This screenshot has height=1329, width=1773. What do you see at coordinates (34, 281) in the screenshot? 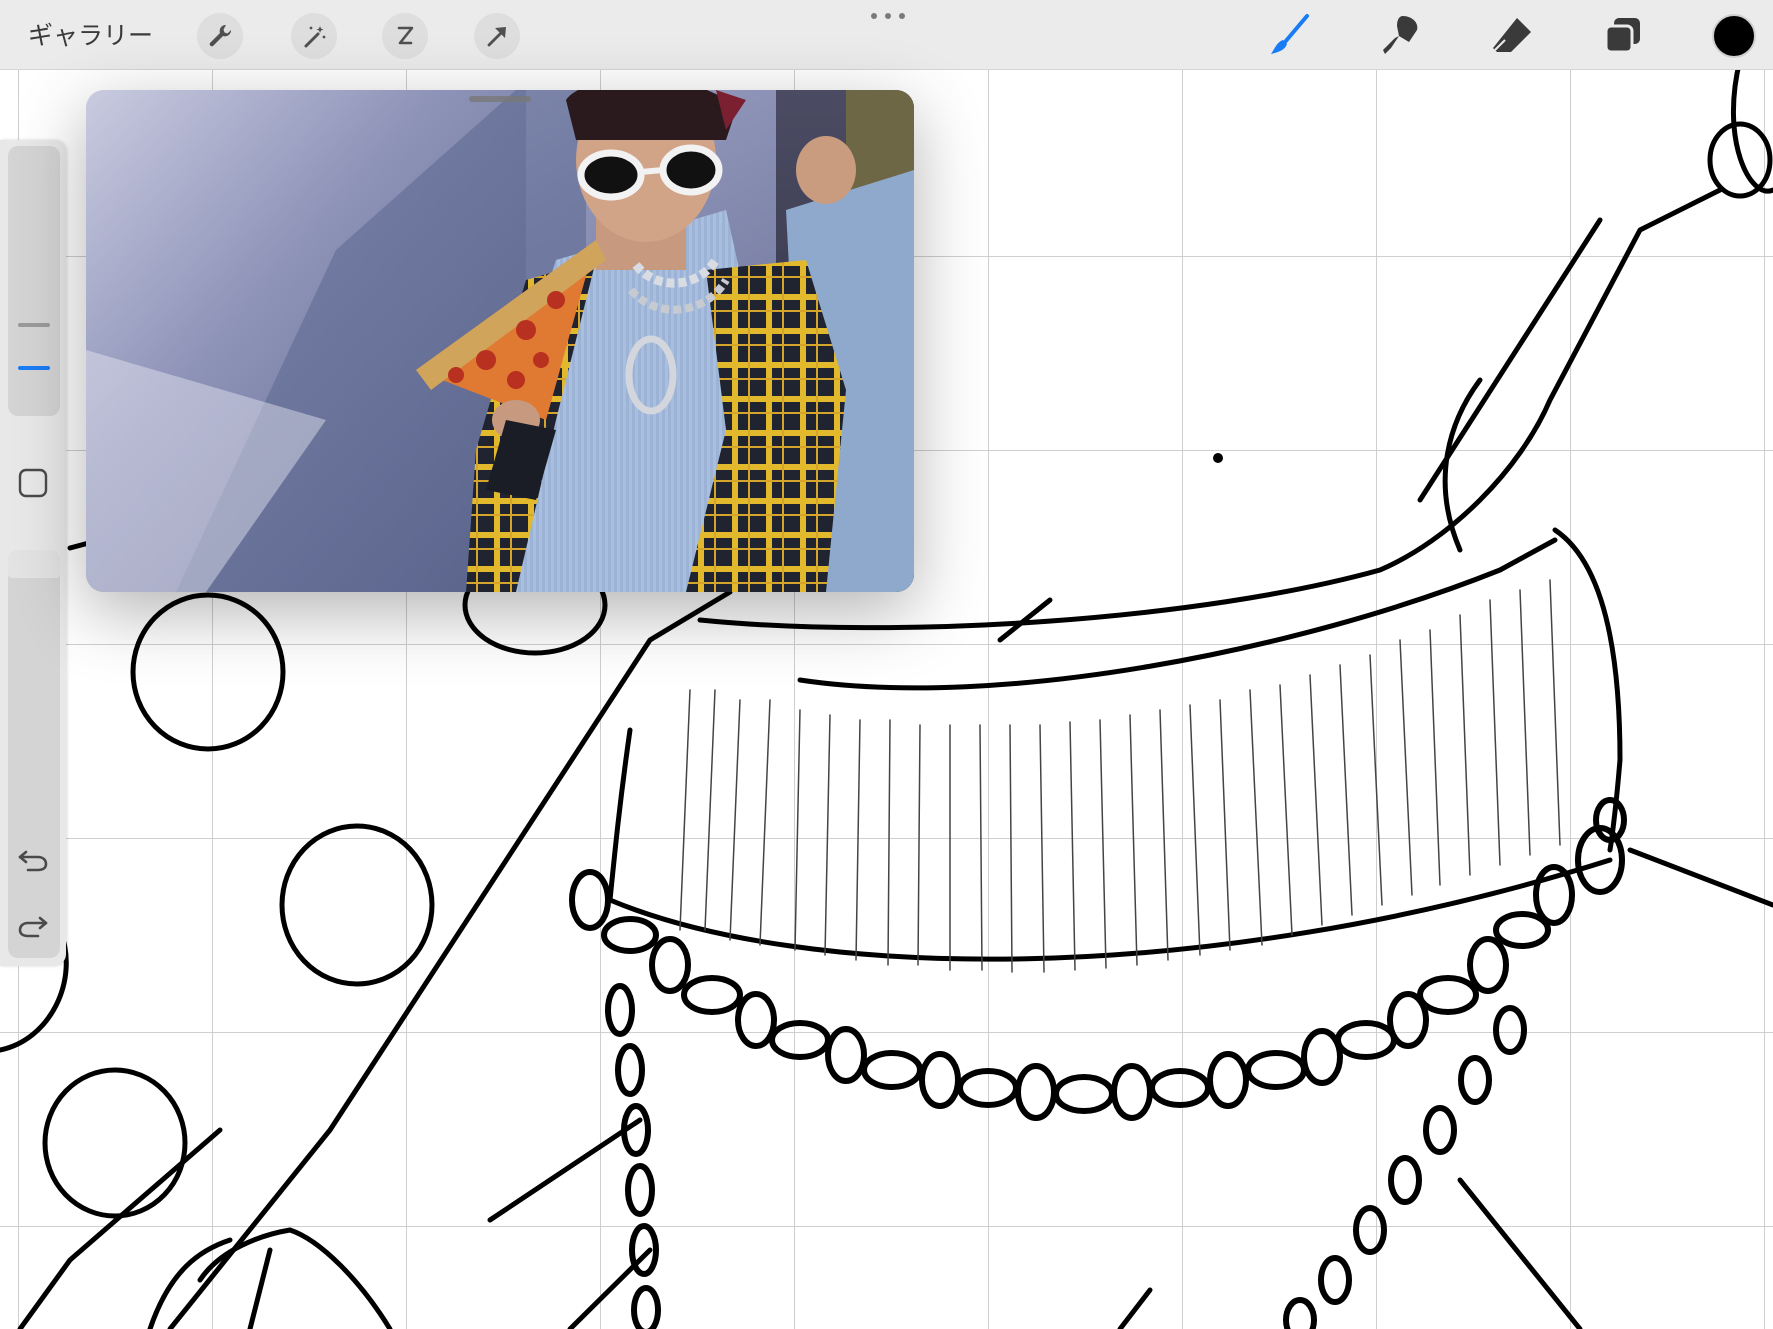
I see `brush-size-slider` at bounding box center [34, 281].